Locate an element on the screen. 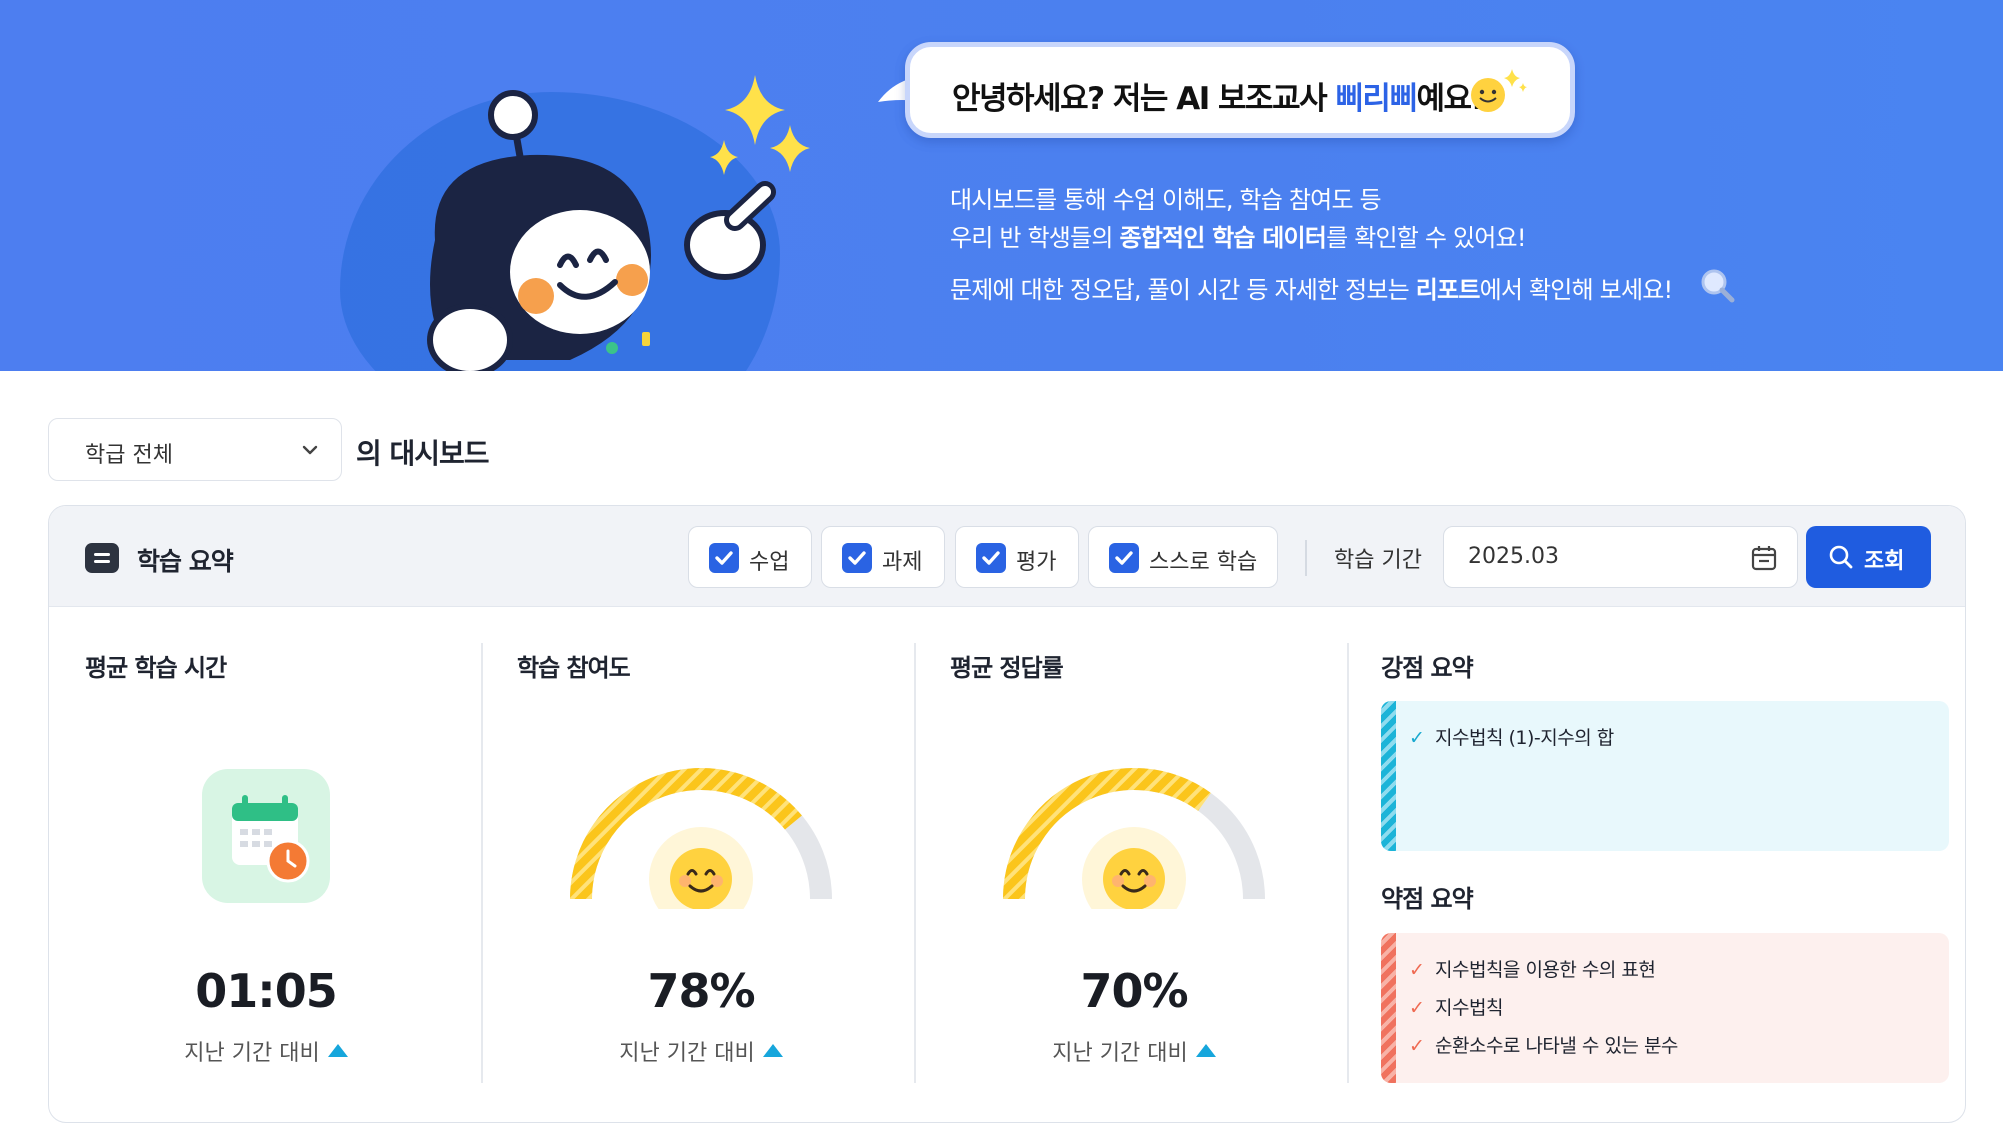 Image resolution: width=2003 pixels, height=1127 pixels. checkbox-label: 평가 is located at coordinates (1036, 562).